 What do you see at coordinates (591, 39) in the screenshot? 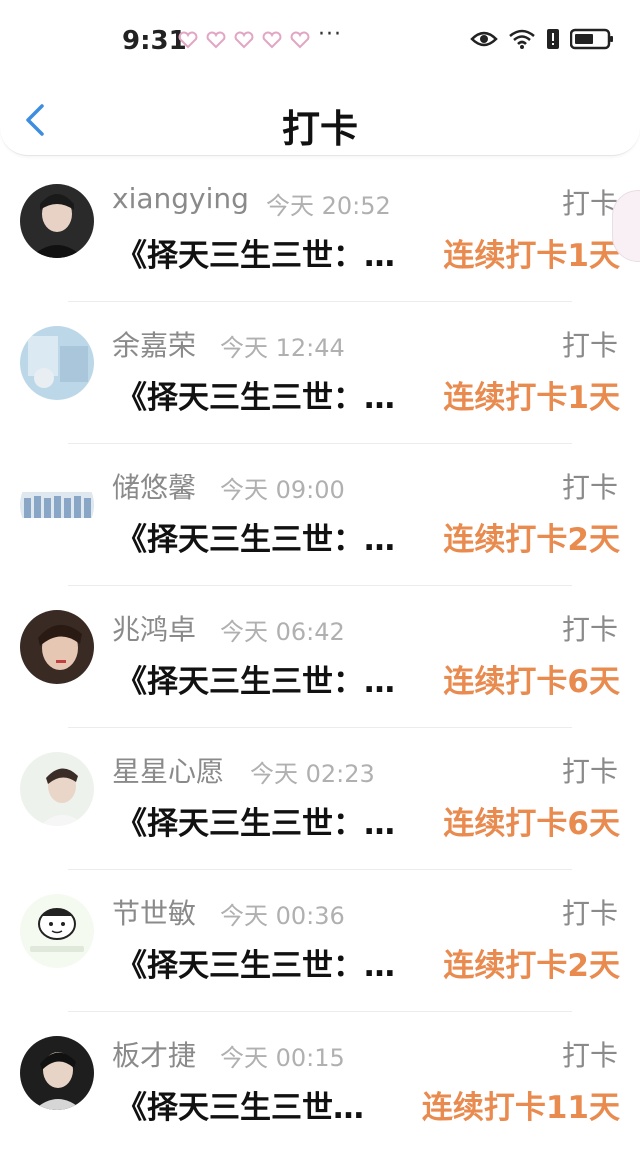
I see `battery-icon` at bounding box center [591, 39].